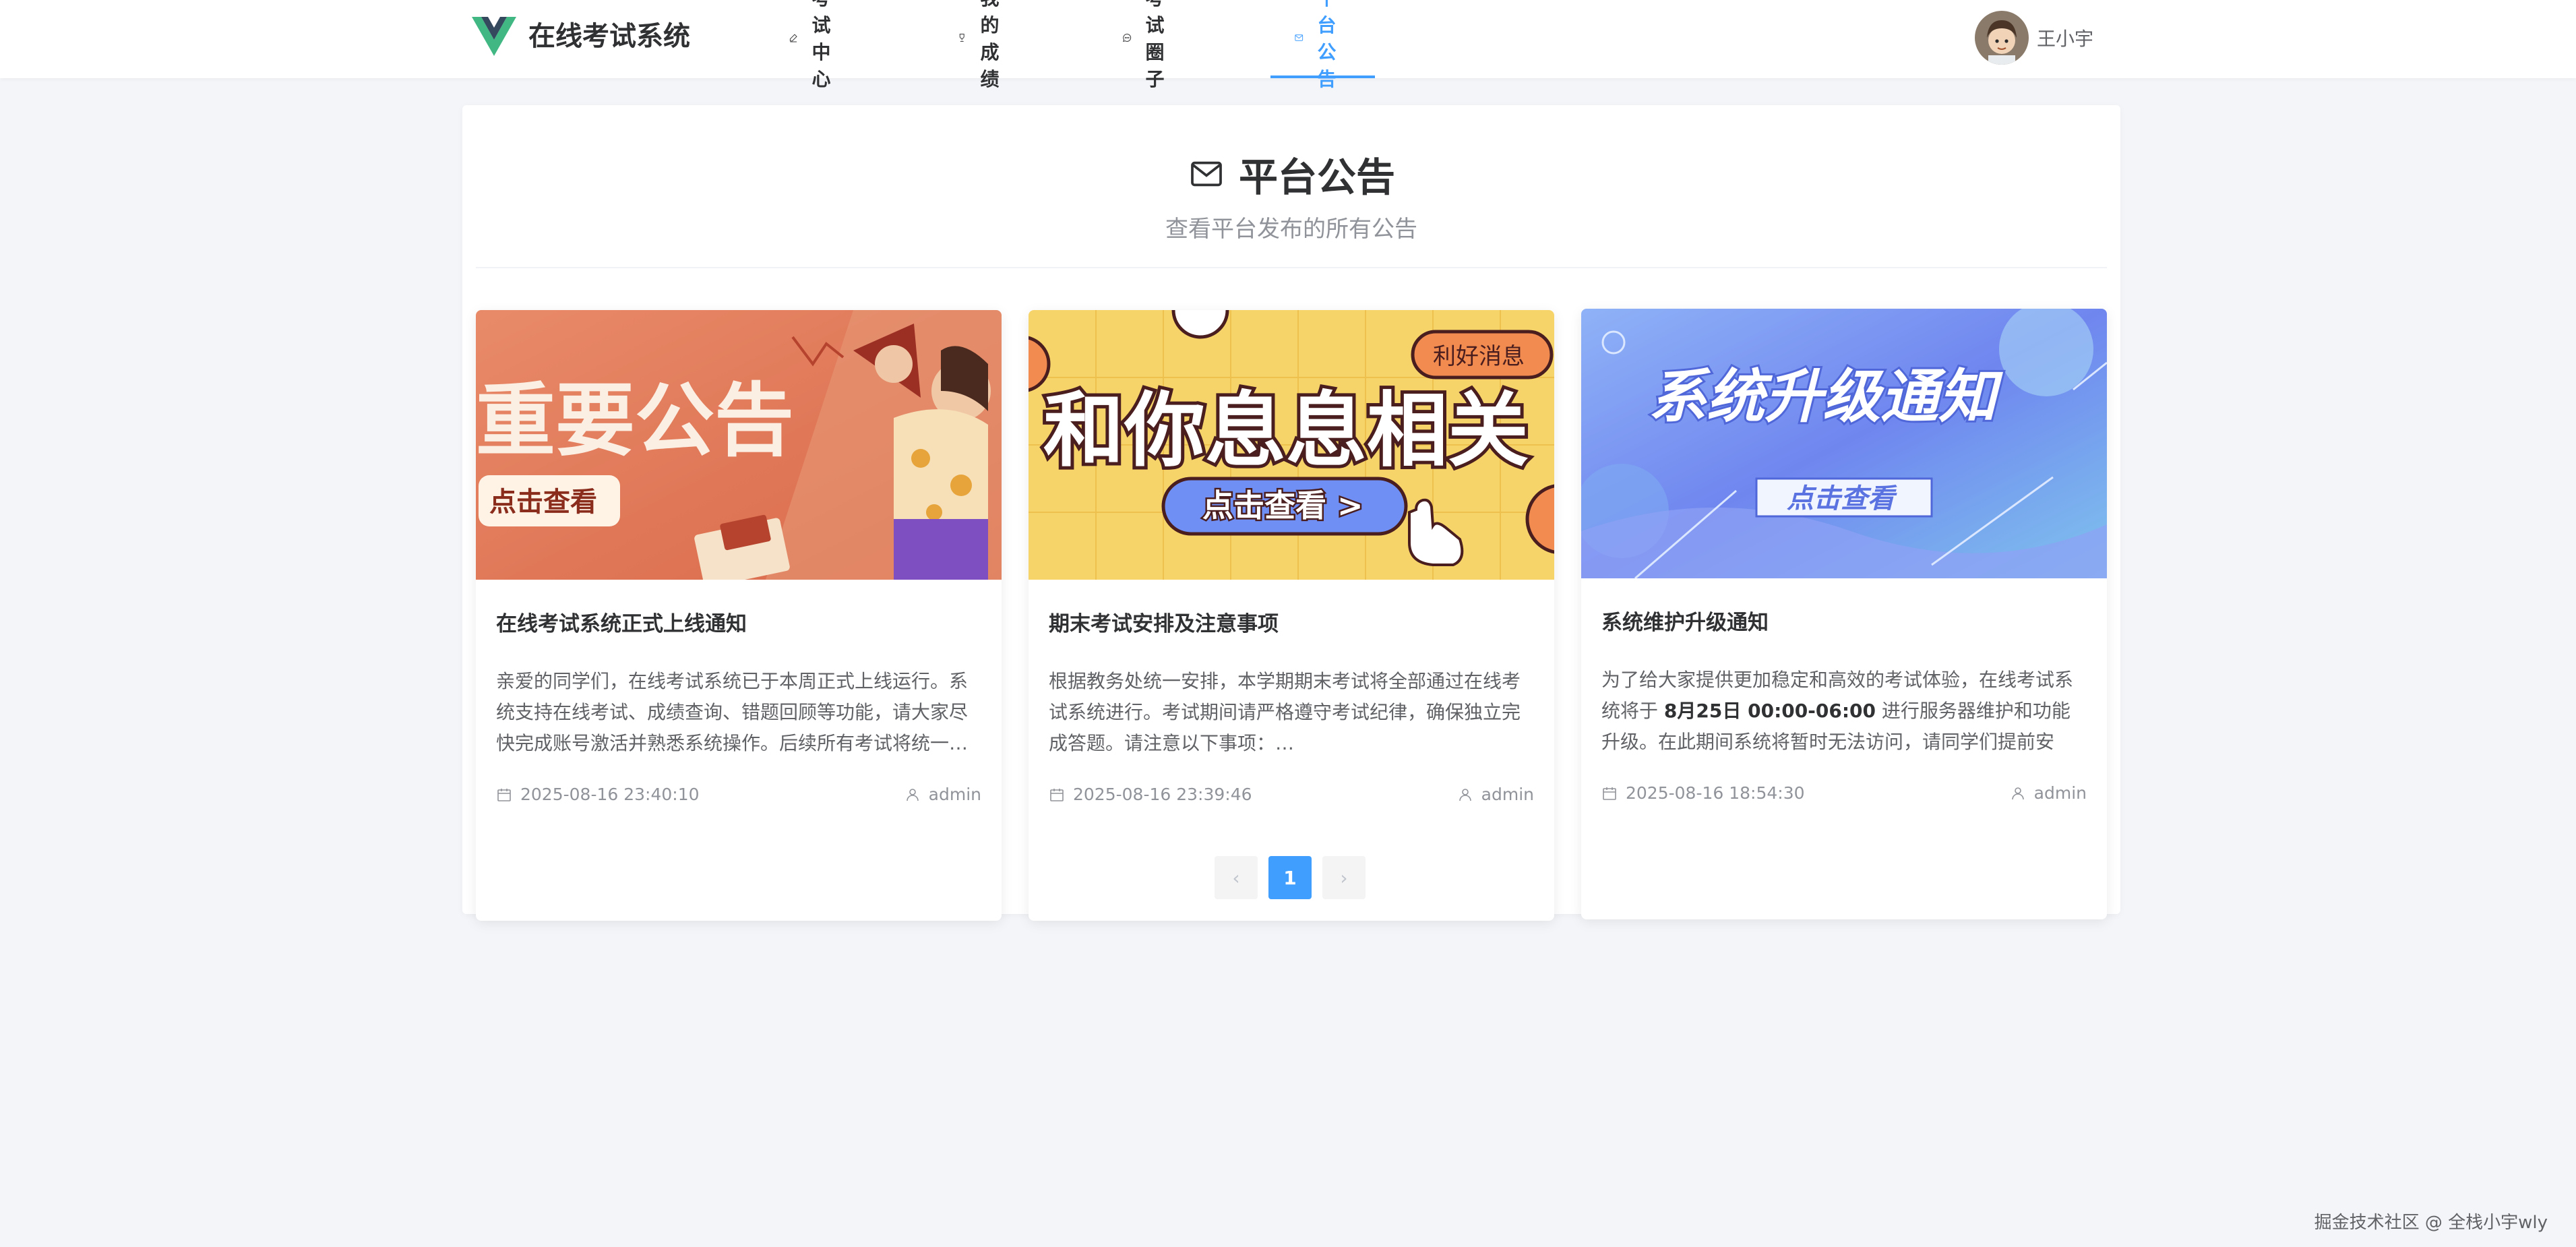 This screenshot has width=2576, height=1247. Describe the element at coordinates (1344, 877) in the screenshot. I see `next-page-button: ›` at that location.